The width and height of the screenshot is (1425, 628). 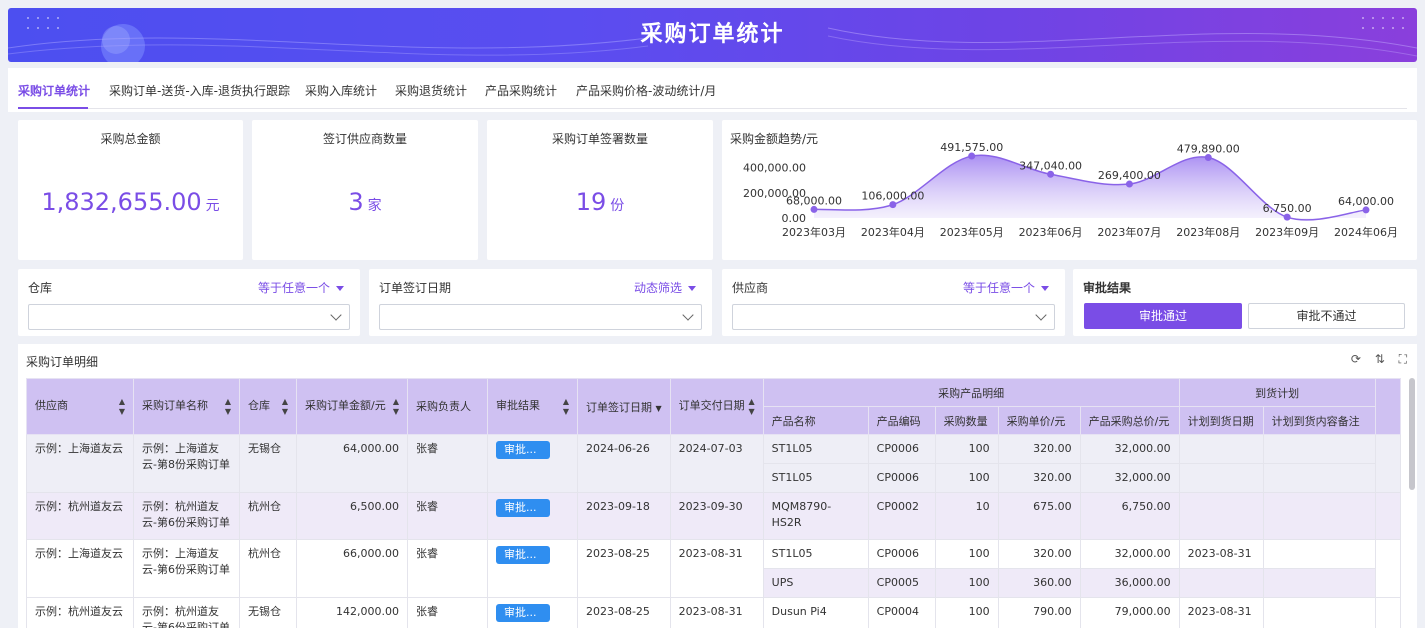 What do you see at coordinates (352, 406) in the screenshot?
I see `col-amount: 采购订单金额/元 ▲ ▼` at bounding box center [352, 406].